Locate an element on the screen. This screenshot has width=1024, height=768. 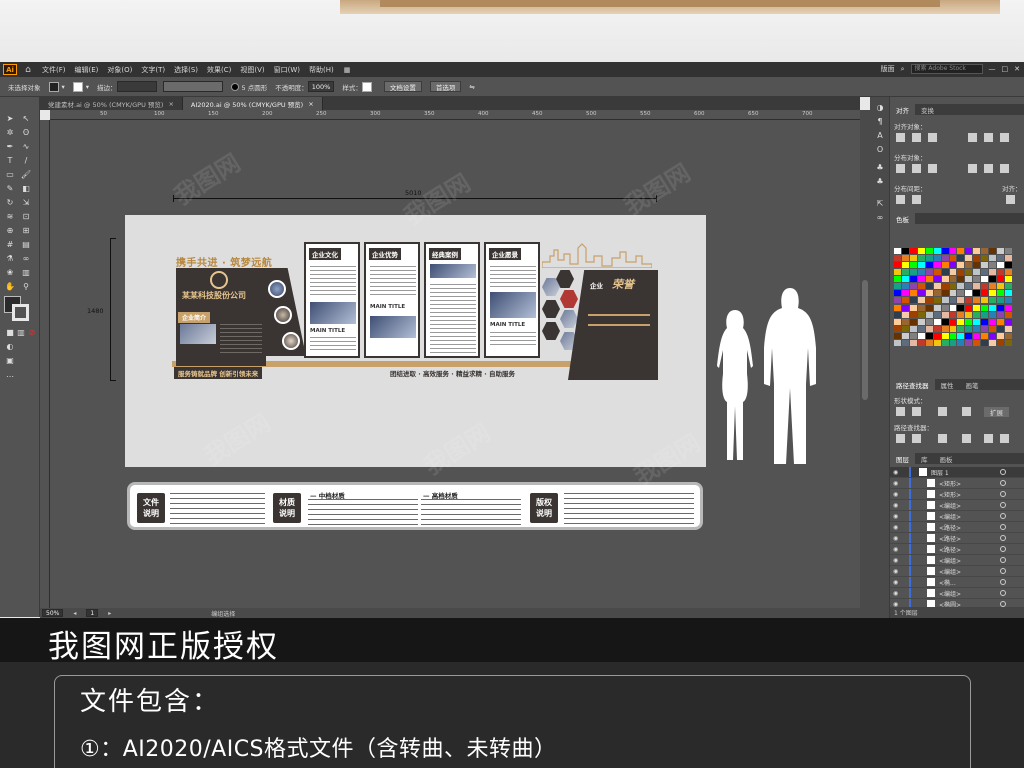
eyedropper-icon: ⚗ is located at coordinates (10, 258).